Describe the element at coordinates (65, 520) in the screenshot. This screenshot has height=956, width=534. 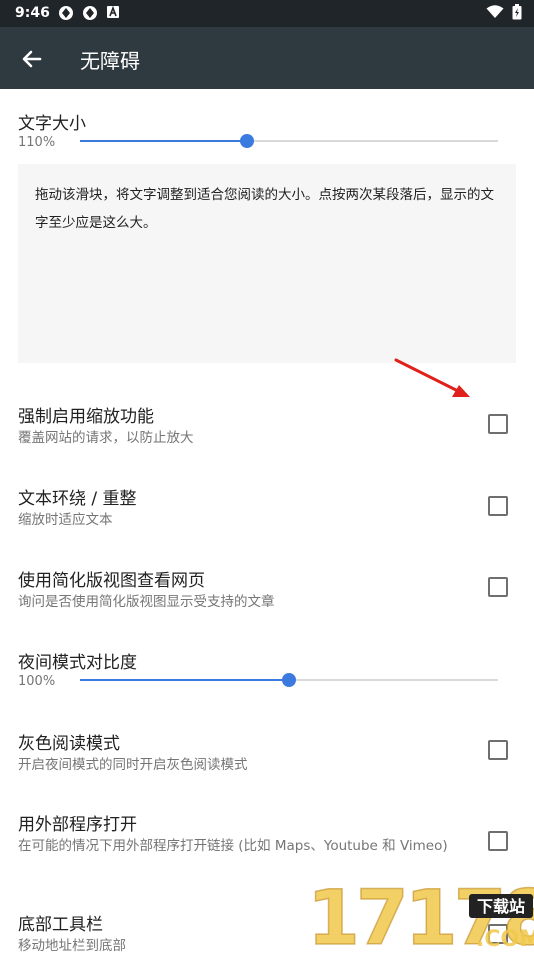
I see `pref-summary: 缩放时适应文本` at that location.